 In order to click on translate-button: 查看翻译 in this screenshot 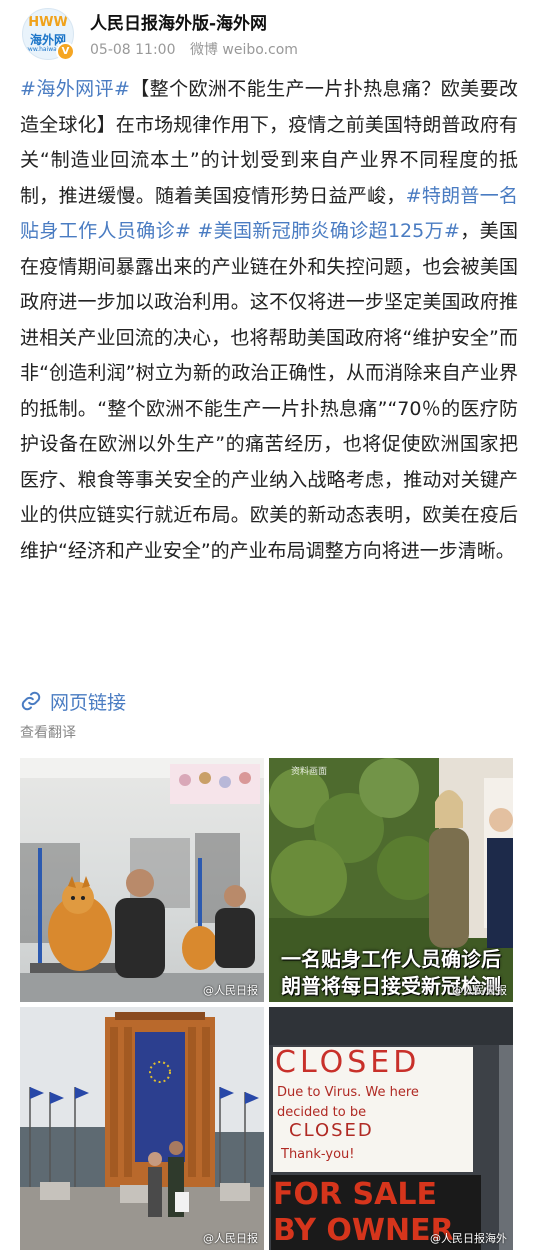, I will do `click(48, 732)`.